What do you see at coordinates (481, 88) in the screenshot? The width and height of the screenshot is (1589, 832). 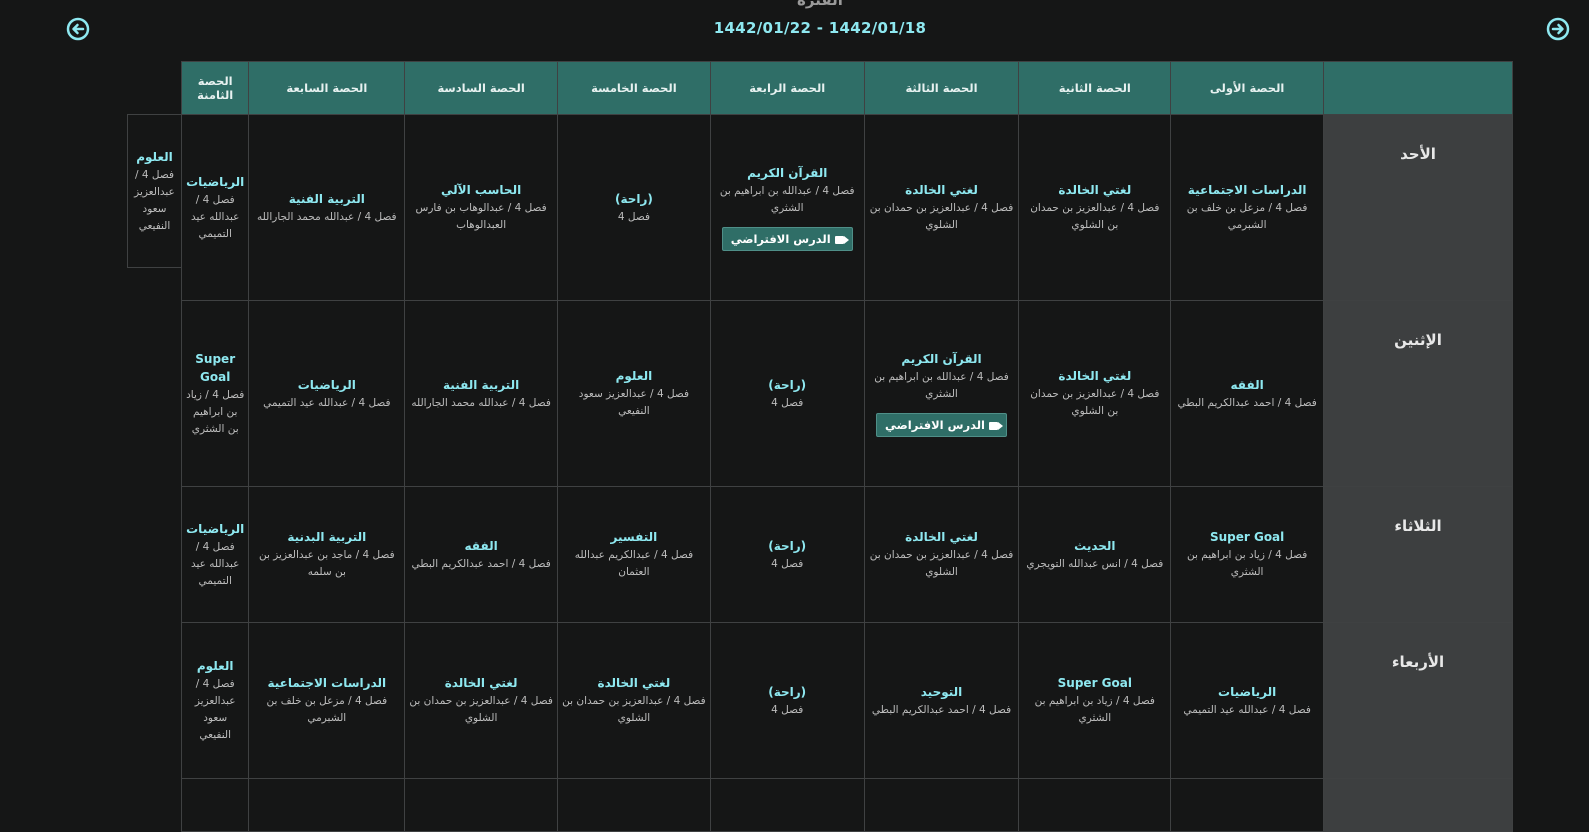 I see `column-header-period-6: الحصة السادسة` at bounding box center [481, 88].